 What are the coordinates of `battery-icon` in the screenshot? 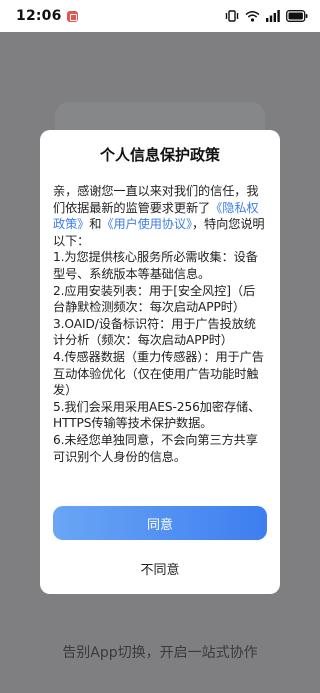 It's located at (297, 16).